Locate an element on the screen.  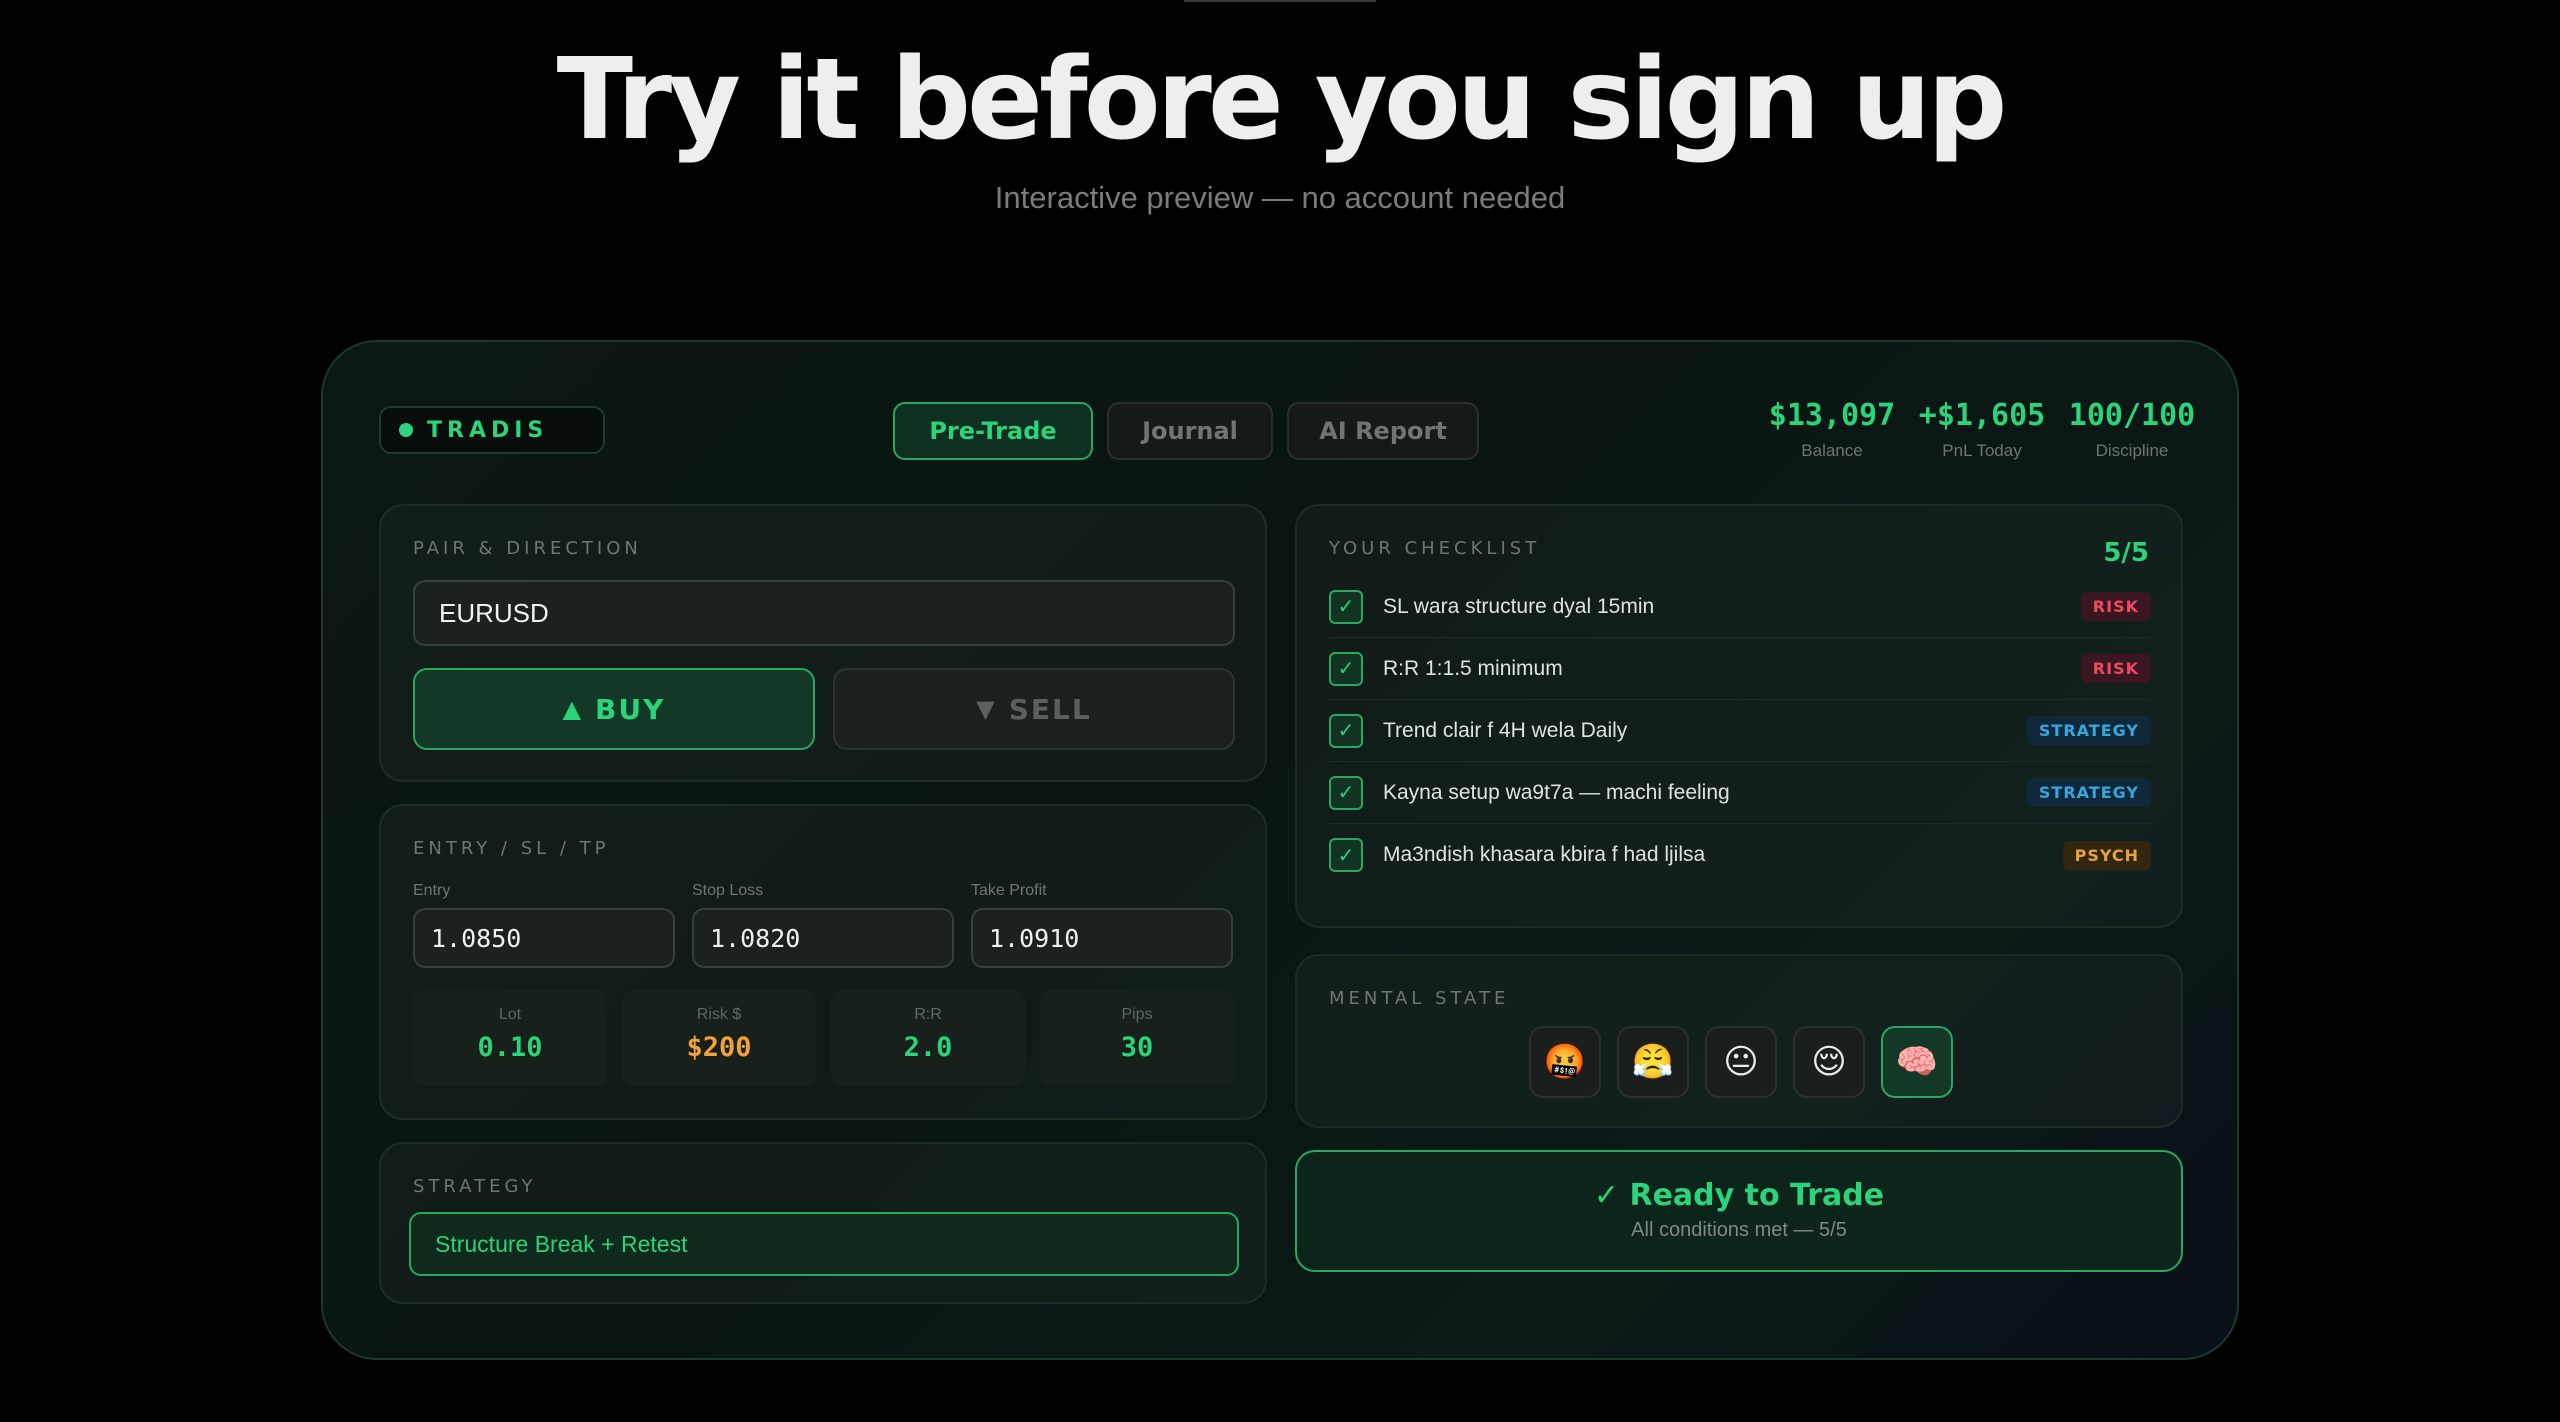
tab-journal: Journal is located at coordinates (1190, 431).